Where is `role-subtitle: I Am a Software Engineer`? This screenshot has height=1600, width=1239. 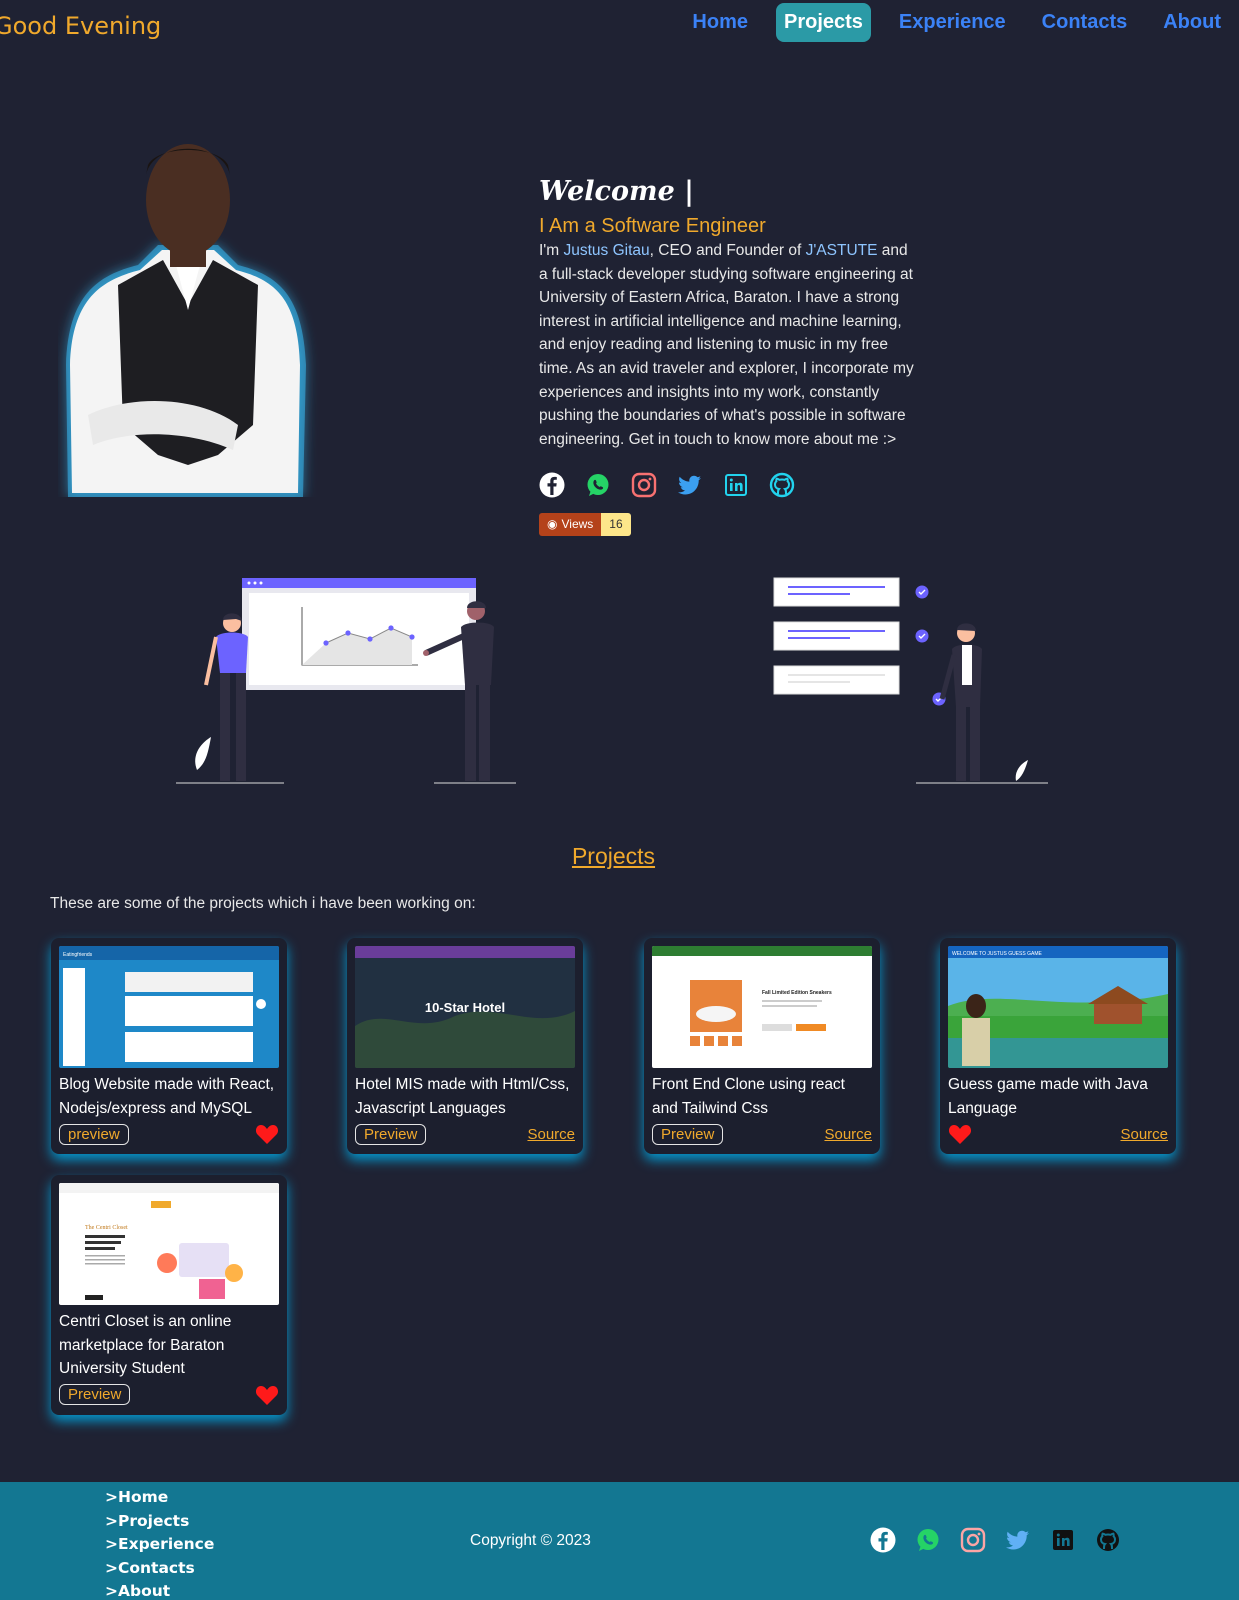
role-subtitle: I Am a Software Engineer is located at coordinates (652, 226).